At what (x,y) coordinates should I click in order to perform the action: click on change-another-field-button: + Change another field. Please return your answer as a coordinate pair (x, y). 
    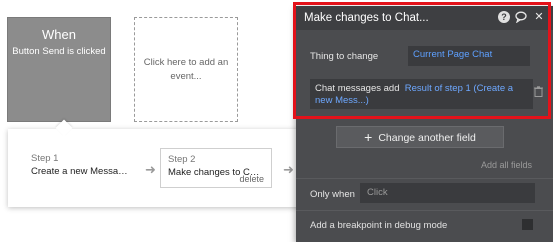
    Looking at the image, I should click on (420, 137).